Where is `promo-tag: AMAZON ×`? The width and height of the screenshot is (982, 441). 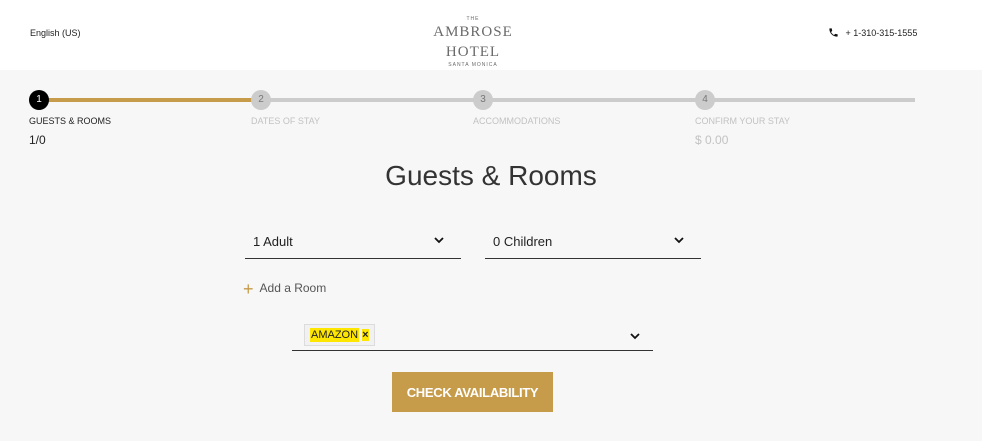 promo-tag: AMAZON × is located at coordinates (339, 335).